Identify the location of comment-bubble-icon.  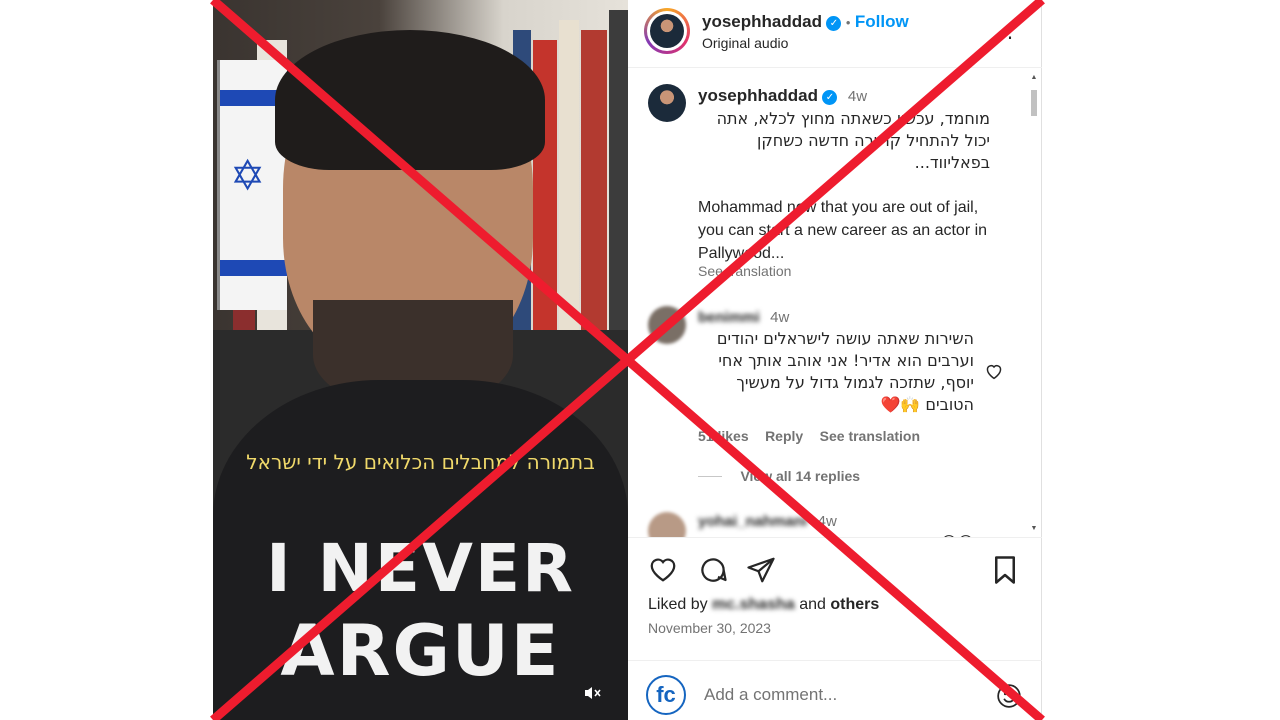
(714, 570).